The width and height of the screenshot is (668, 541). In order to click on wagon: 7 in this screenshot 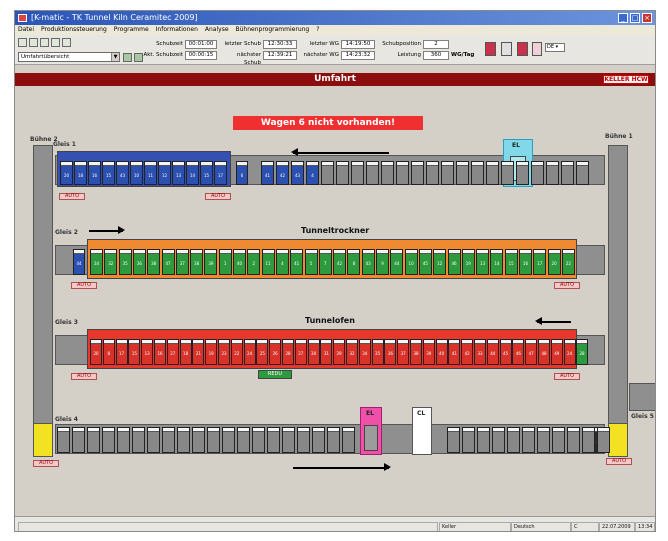, I will do `click(325, 262)`.